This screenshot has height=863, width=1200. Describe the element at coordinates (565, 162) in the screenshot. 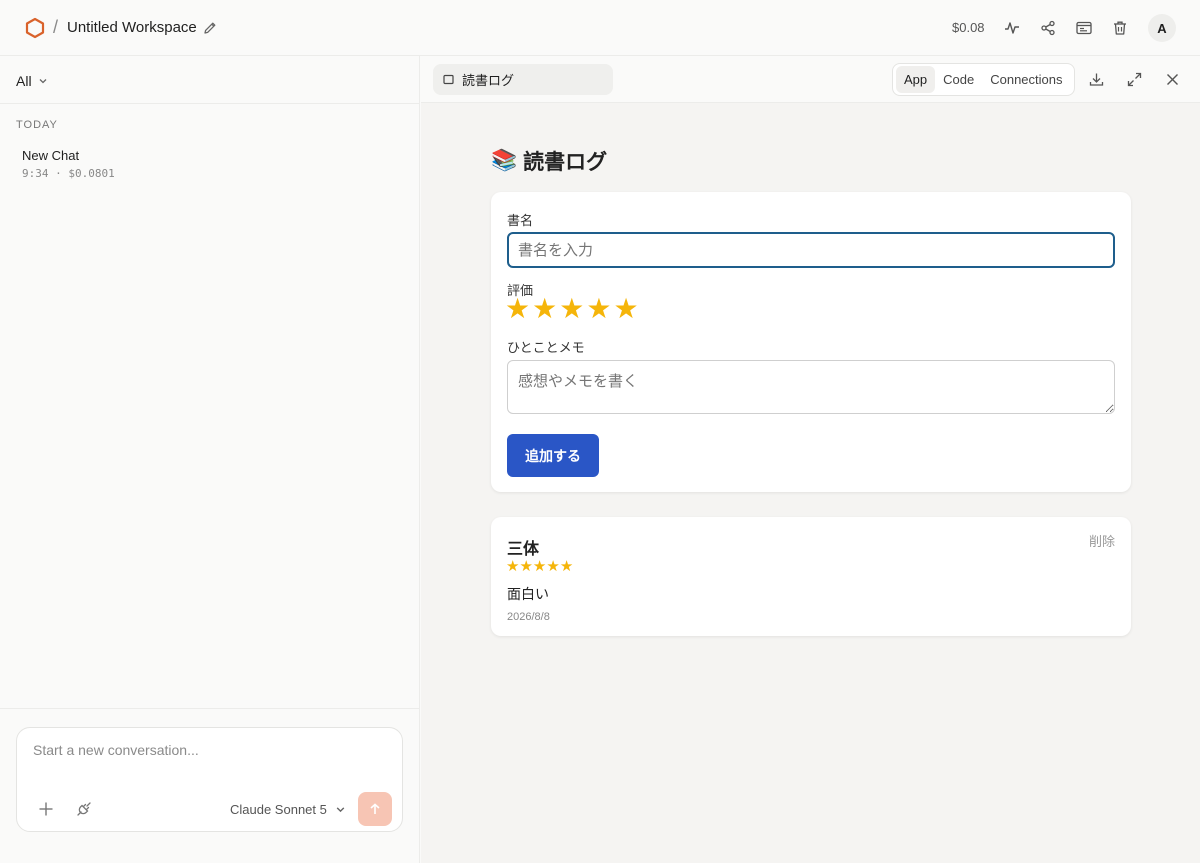

I see `app-title-text: 読書ログ` at that location.